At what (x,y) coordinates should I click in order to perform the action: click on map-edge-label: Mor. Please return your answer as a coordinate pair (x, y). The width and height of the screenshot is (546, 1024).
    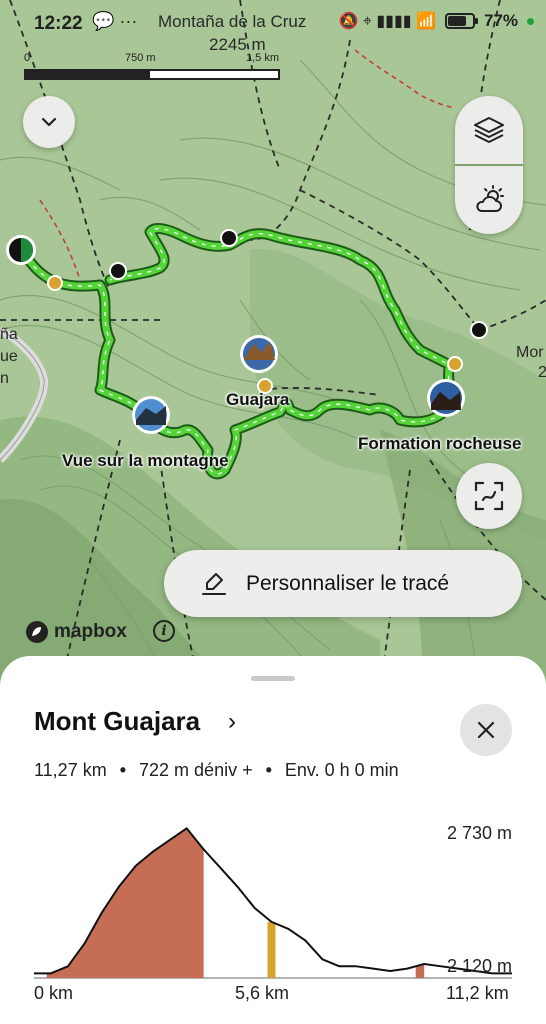
    Looking at the image, I should click on (530, 352).